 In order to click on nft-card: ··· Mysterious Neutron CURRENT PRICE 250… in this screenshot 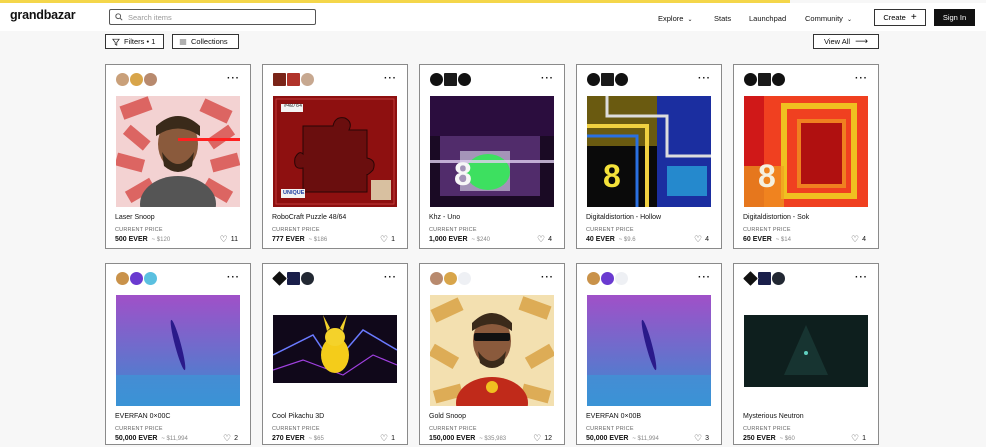, I will do `click(806, 354)`.